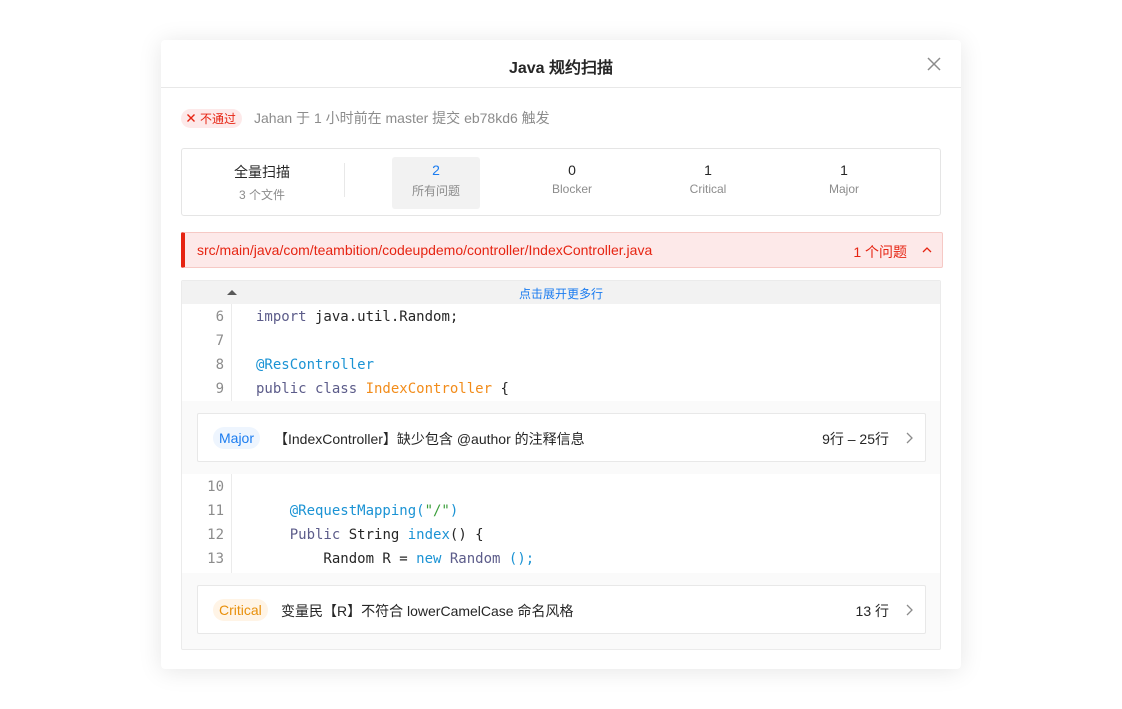 This screenshot has width=1122, height=709. What do you see at coordinates (219, 317) in the screenshot?
I see `line-number: 6` at bounding box center [219, 317].